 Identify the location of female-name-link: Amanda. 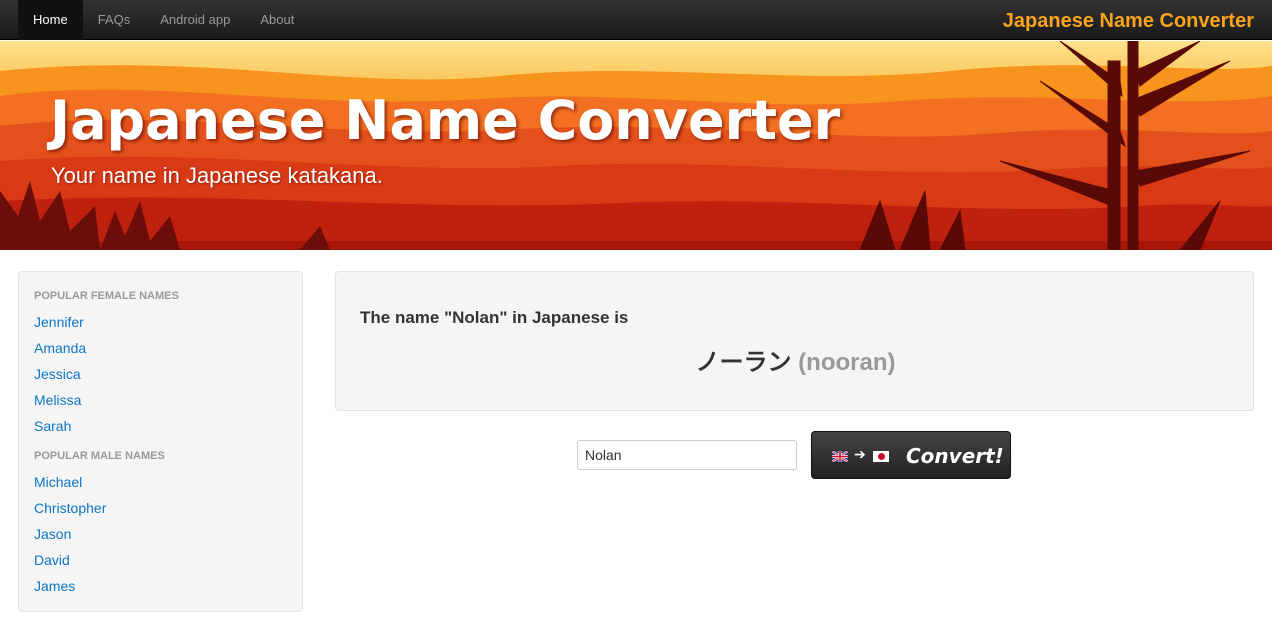
(160, 348).